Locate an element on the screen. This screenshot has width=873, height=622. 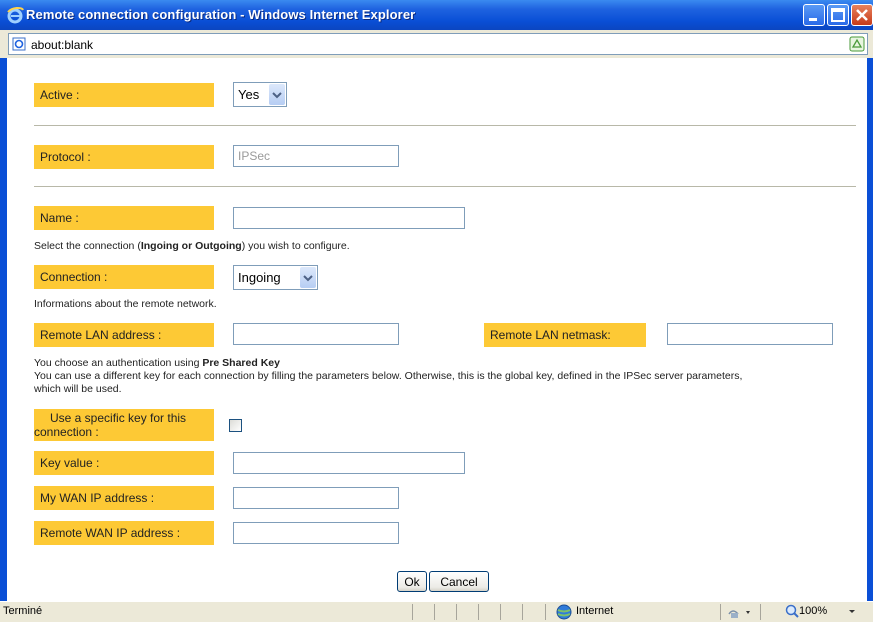
zoom-icon is located at coordinates (792, 611).